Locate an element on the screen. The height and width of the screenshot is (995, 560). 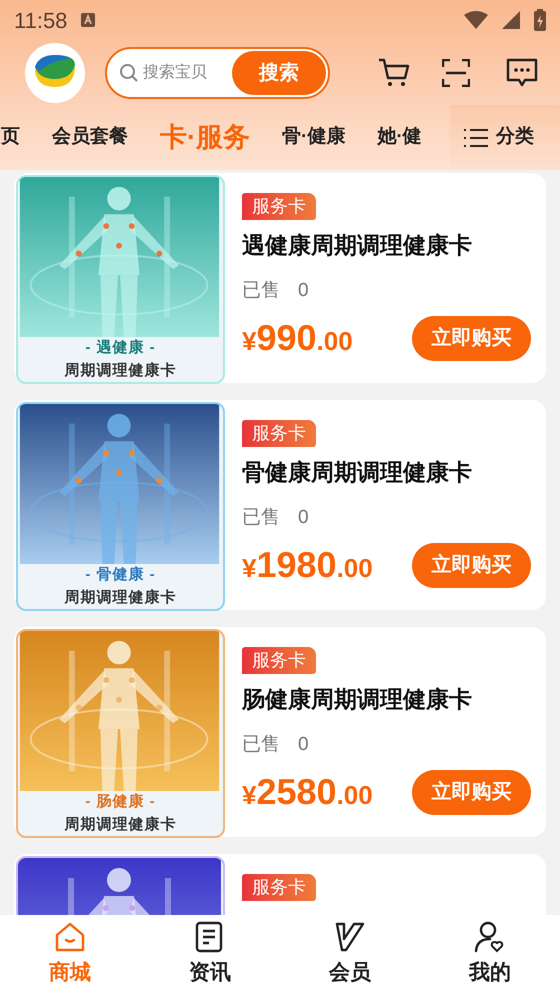
nav-tab: 资讯 is located at coordinates (210, 955).